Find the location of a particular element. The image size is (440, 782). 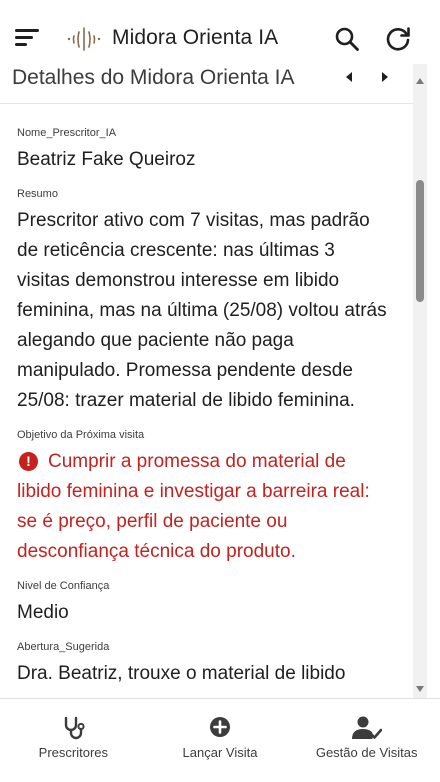

nav-label: Prescritores is located at coordinates (73, 752).